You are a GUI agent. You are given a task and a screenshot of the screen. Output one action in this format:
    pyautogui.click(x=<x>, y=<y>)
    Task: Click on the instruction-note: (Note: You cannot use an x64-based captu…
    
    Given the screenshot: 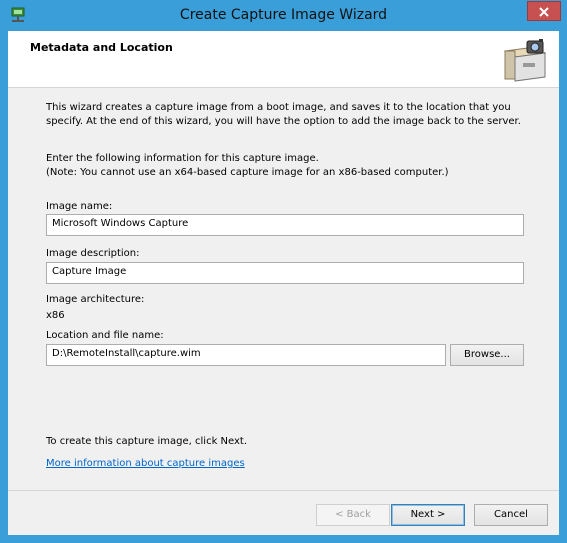 What is the action you would take?
    pyautogui.click(x=247, y=172)
    